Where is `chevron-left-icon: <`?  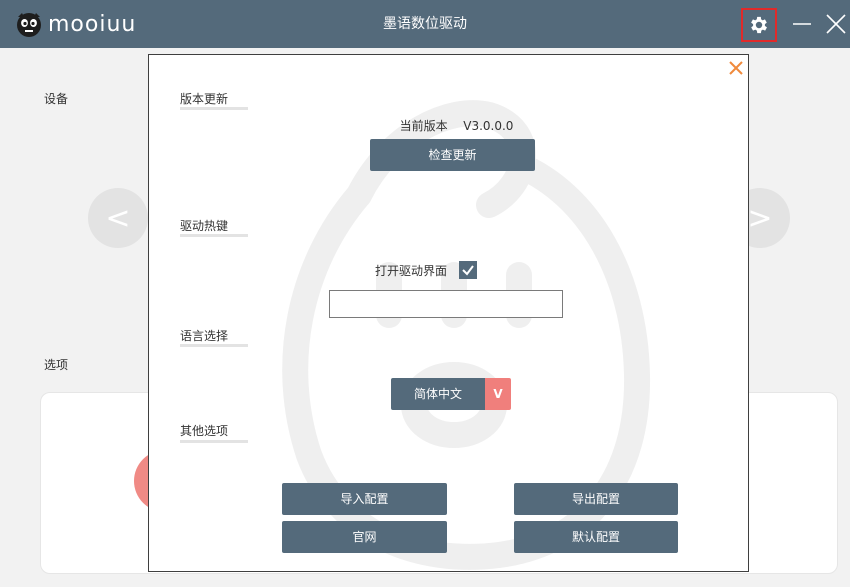
chevron-left-icon: < is located at coordinates (118, 218).